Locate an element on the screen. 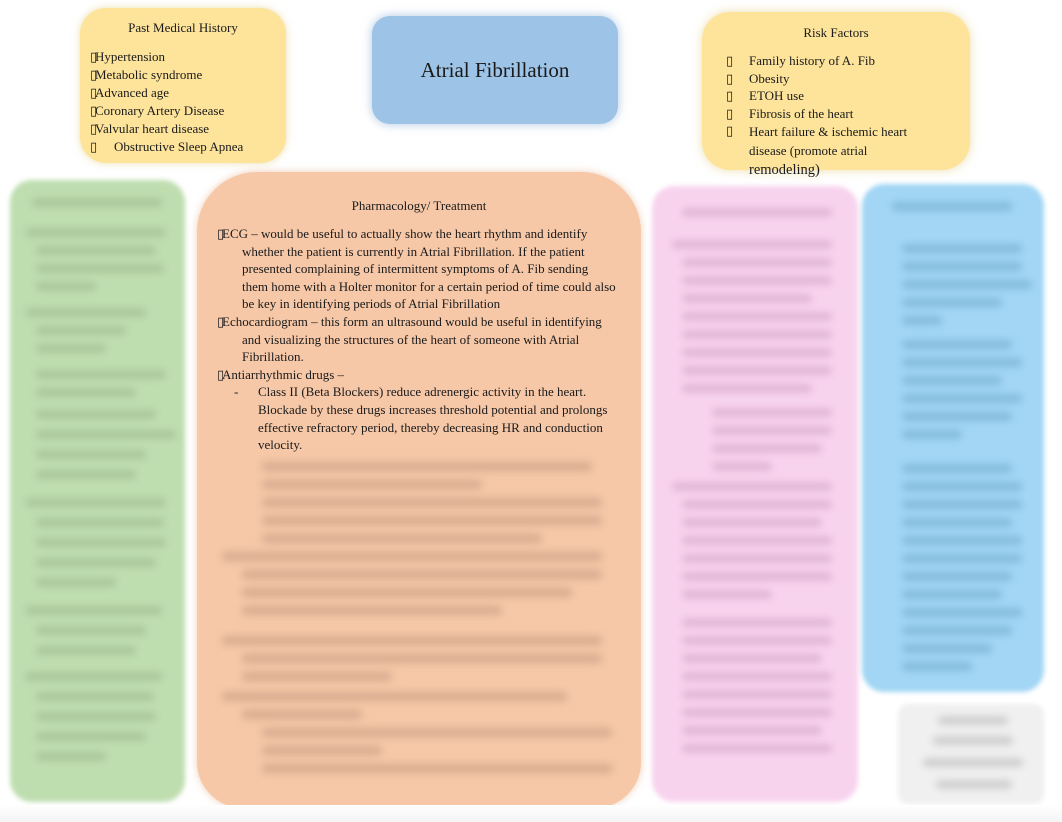 The height and width of the screenshot is (822, 1062). list-item: ▯ Obesity is located at coordinates (758, 78).